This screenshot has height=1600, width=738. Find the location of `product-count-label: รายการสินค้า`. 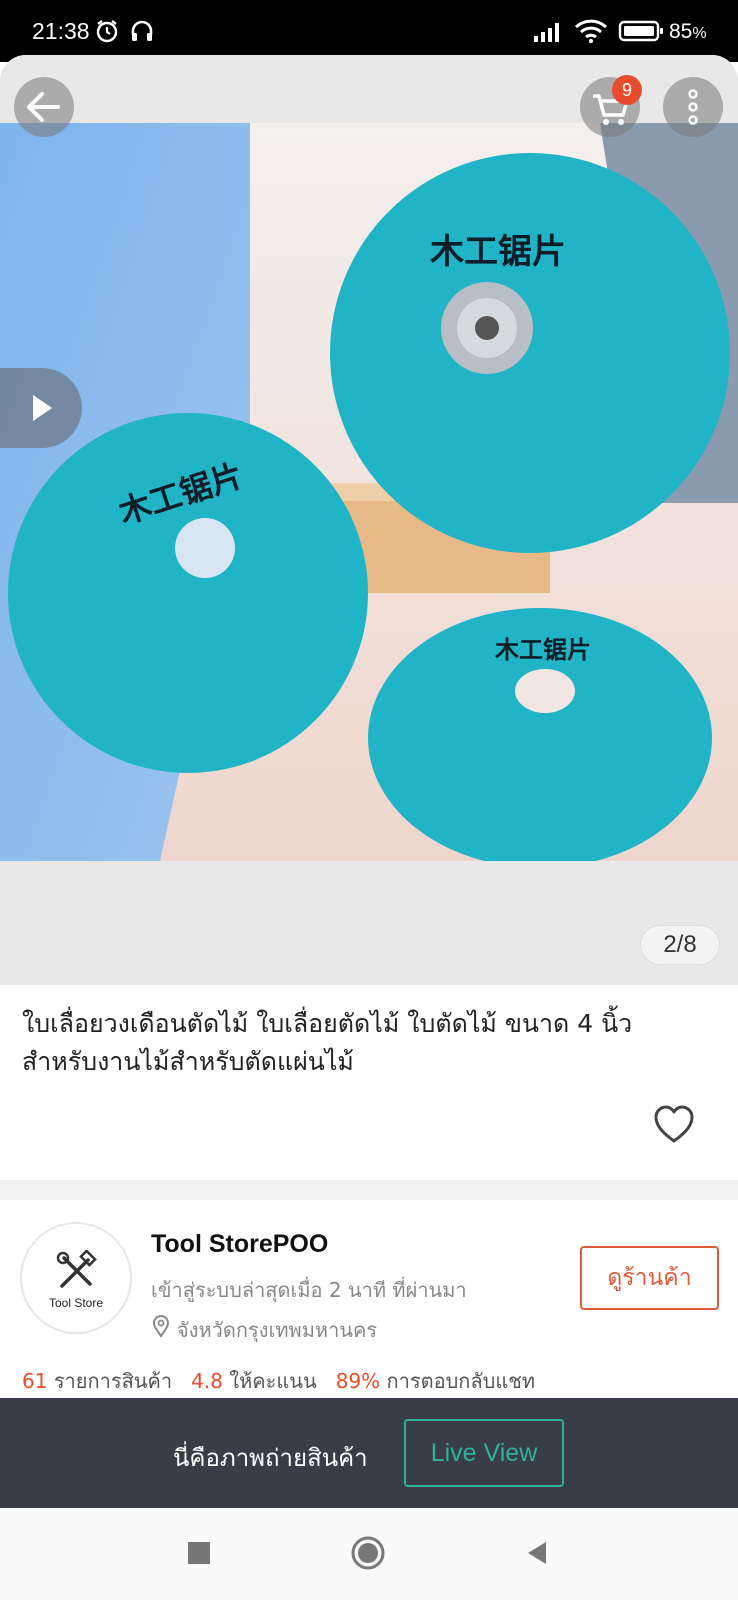

product-count-label: รายการสินค้า is located at coordinates (113, 1381).